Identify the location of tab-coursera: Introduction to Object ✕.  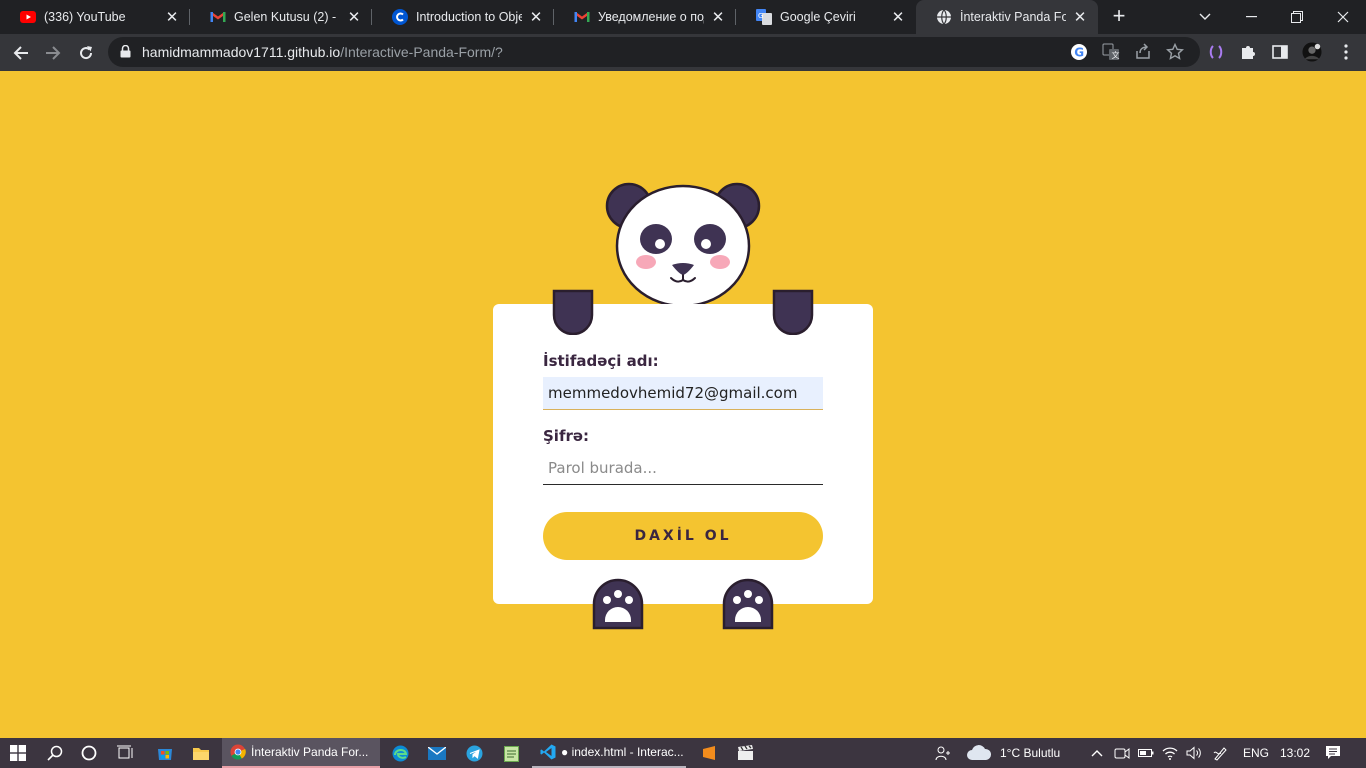
(463, 17).